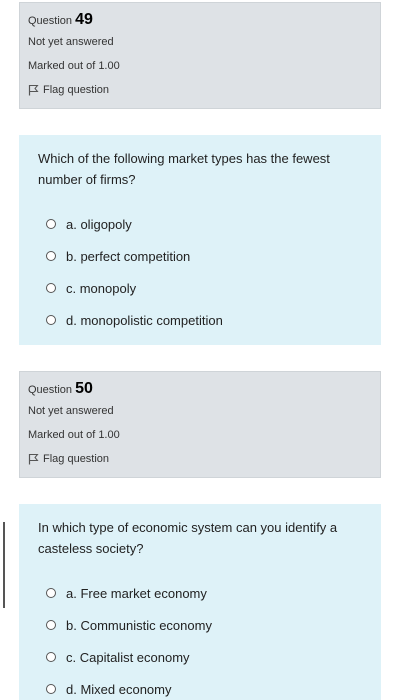  Describe the element at coordinates (84, 19) in the screenshot. I see `question-number: 49` at that location.